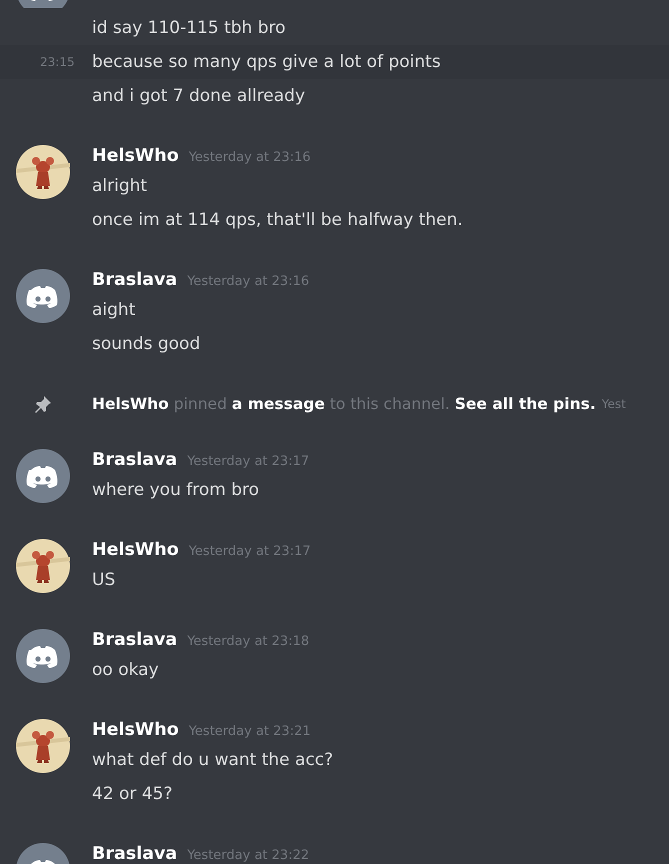  Describe the element at coordinates (248, 855) in the screenshot. I see `timestamp: Yesterday at 23:22` at that location.